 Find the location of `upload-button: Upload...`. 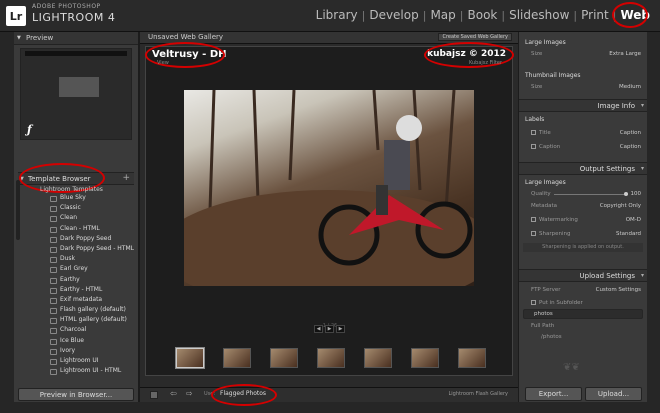

upload-button: Upload... is located at coordinates (613, 394).